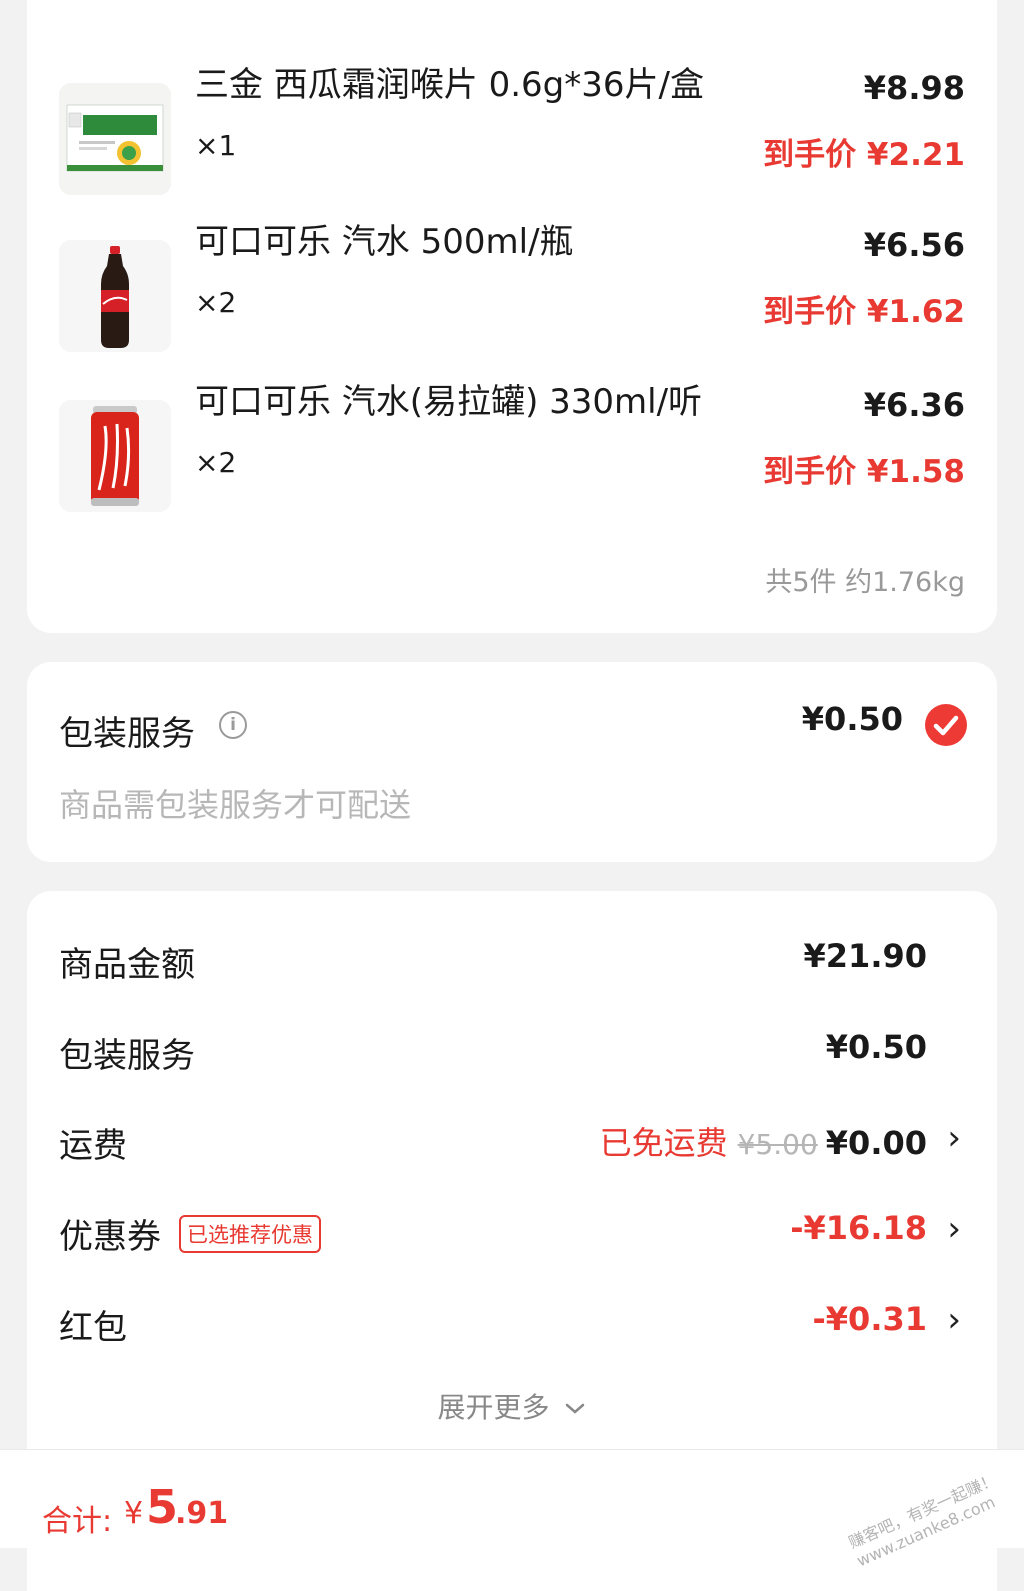 The image size is (1024, 1591). Describe the element at coordinates (127, 734) in the screenshot. I see `packaging-title: 包装服务` at that location.